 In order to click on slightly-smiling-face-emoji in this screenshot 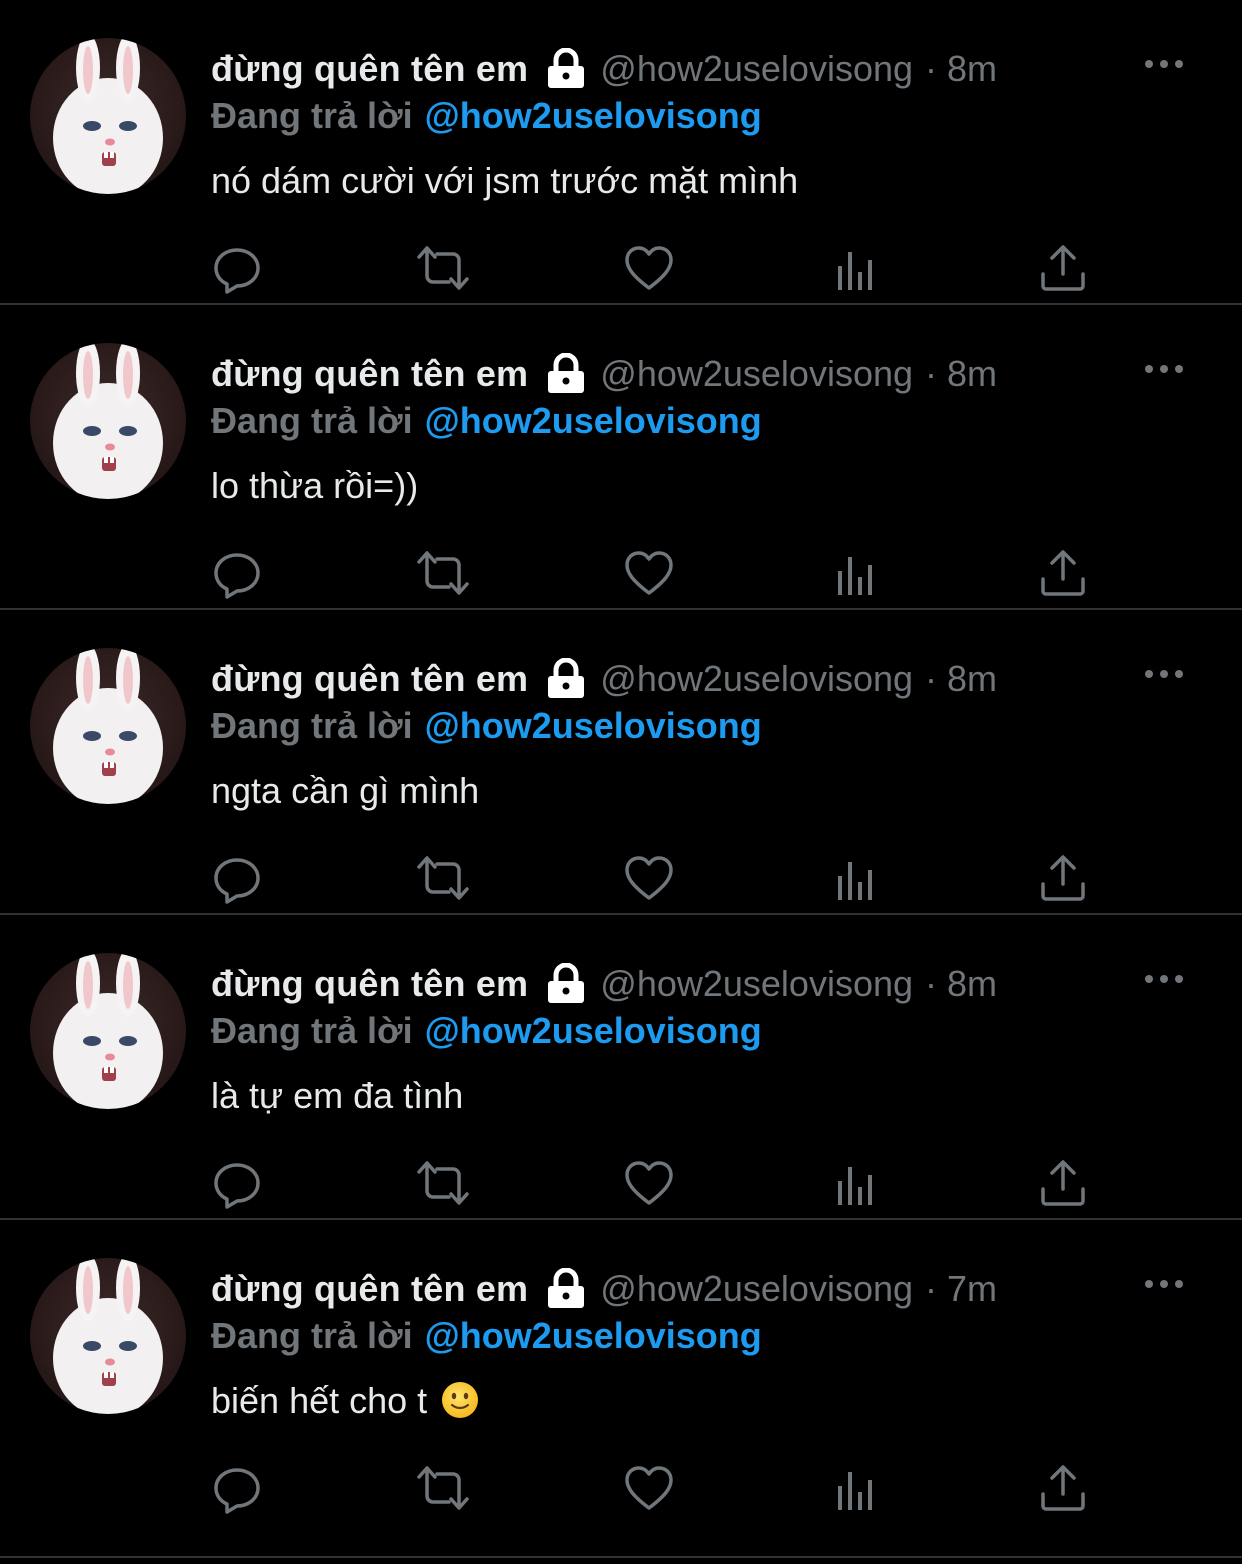, I will do `click(460, 1400)`.